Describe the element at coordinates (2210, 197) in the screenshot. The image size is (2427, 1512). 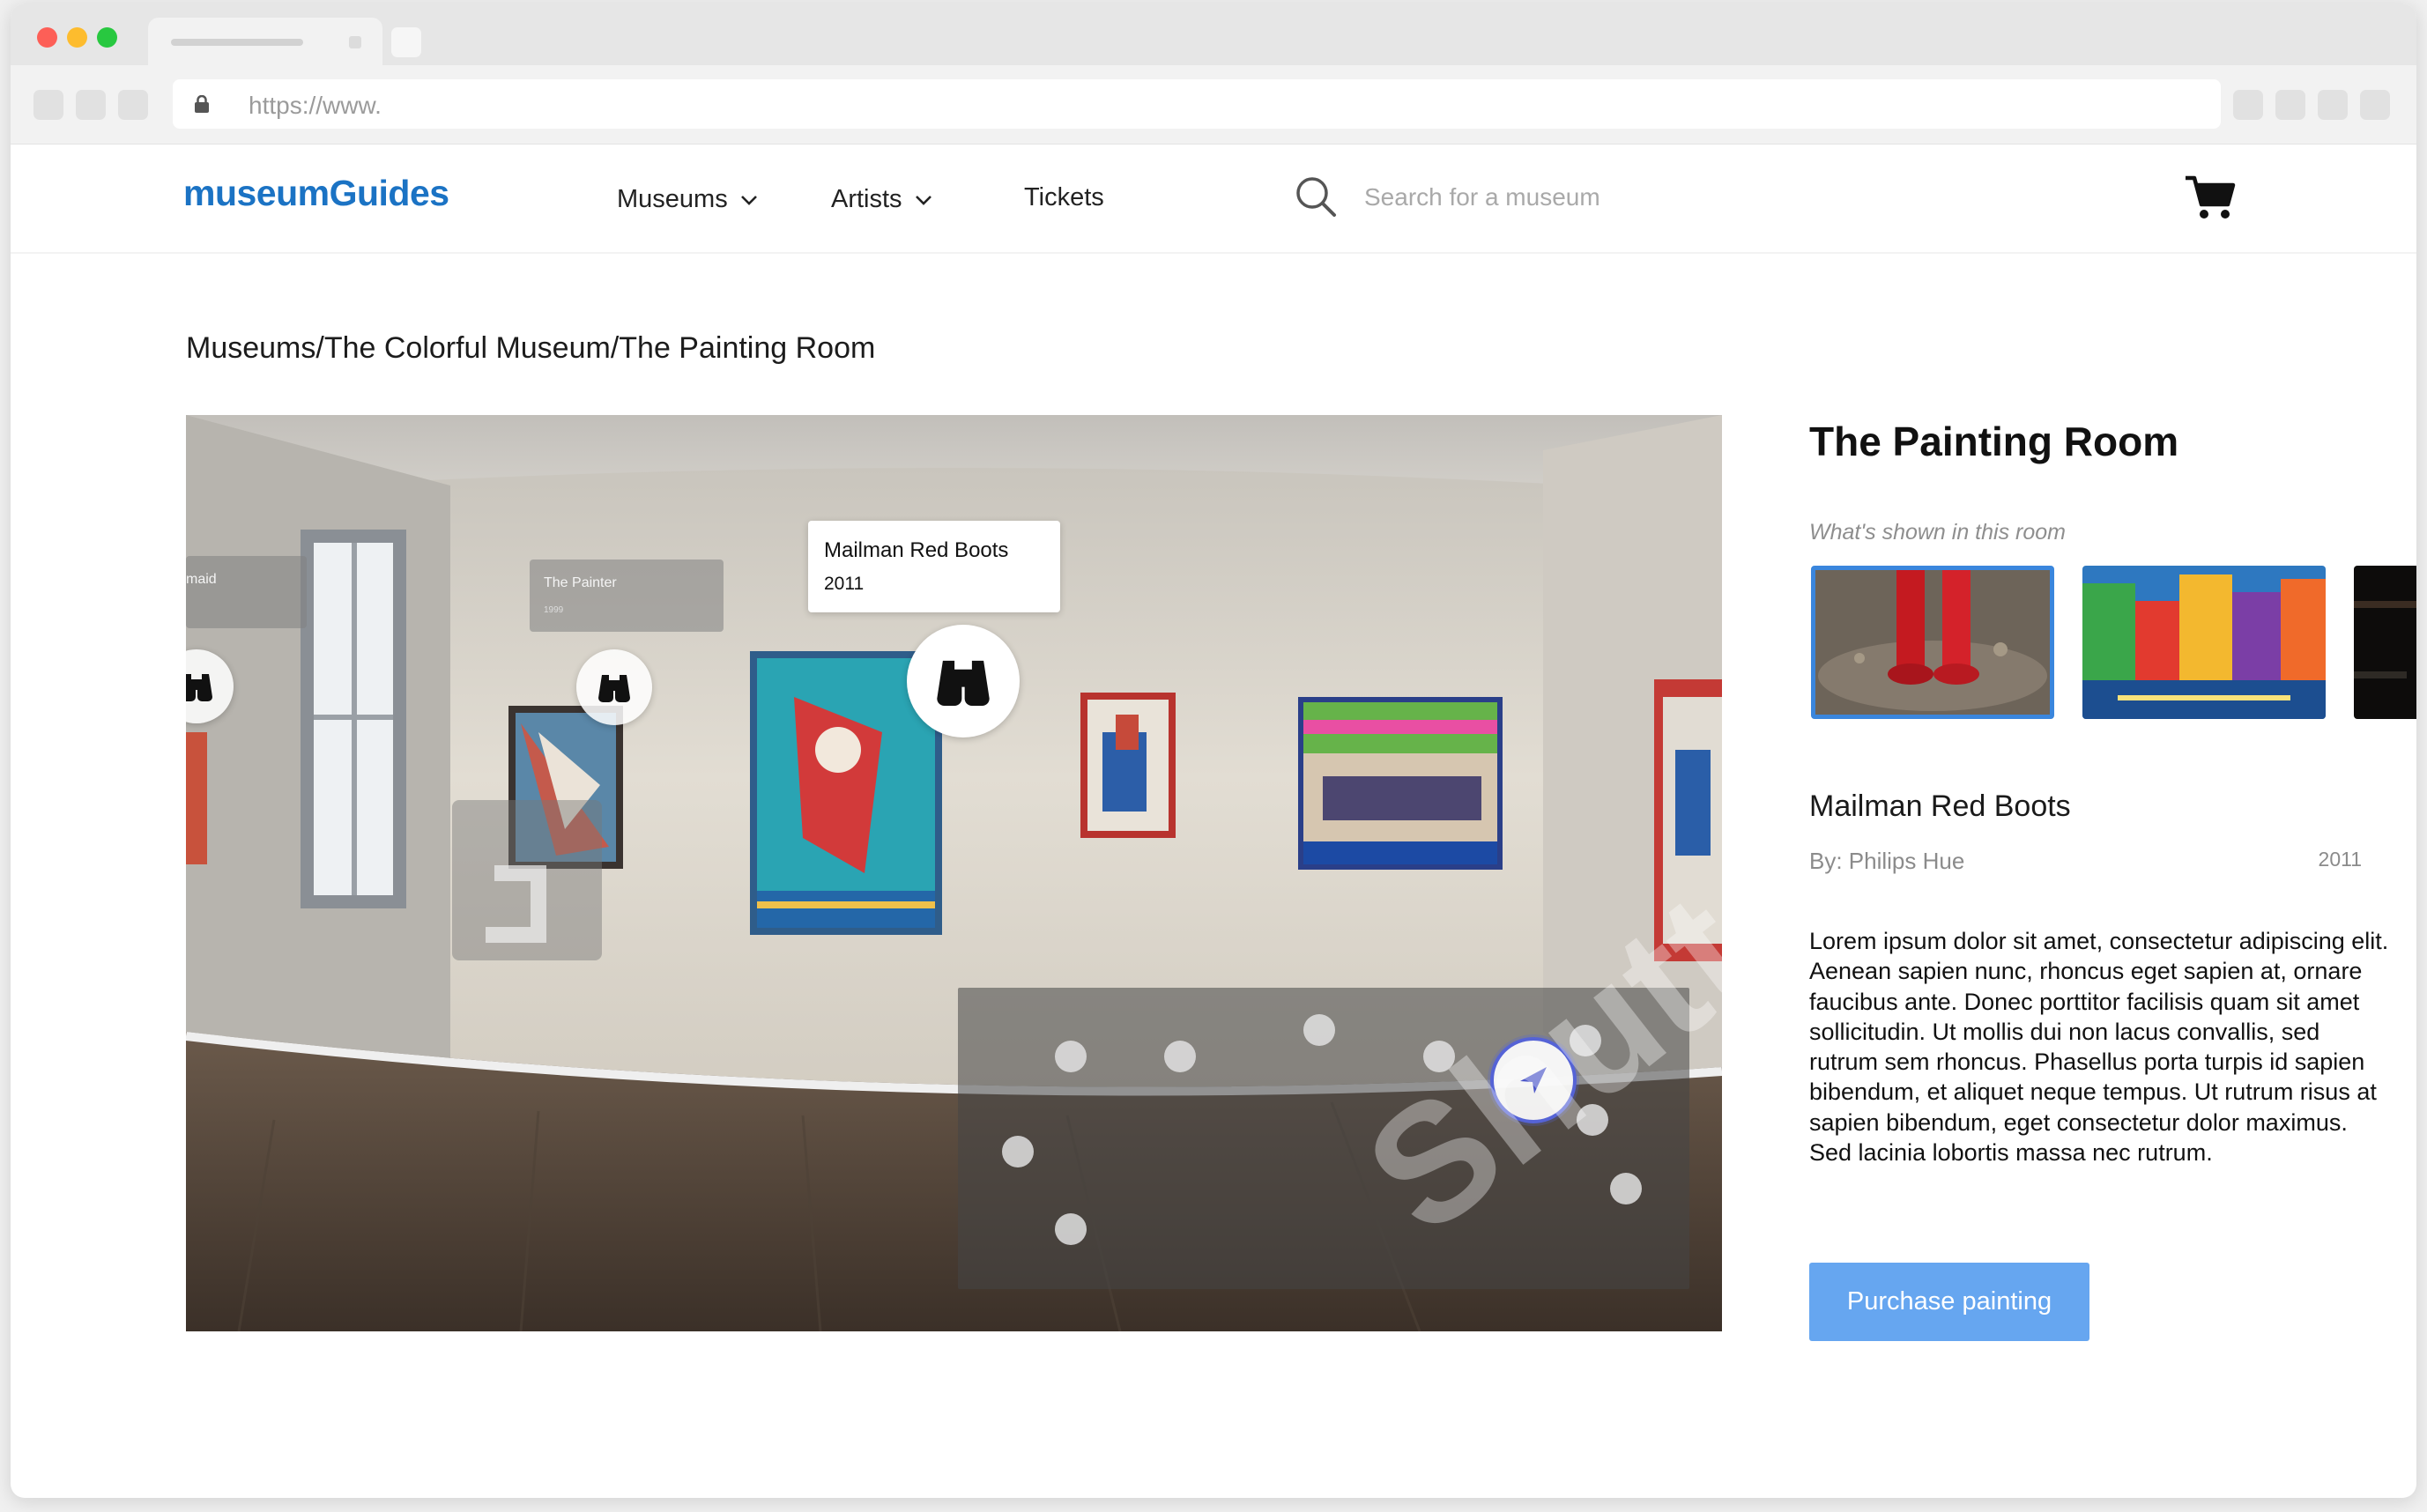
I see `cart-icon` at that location.